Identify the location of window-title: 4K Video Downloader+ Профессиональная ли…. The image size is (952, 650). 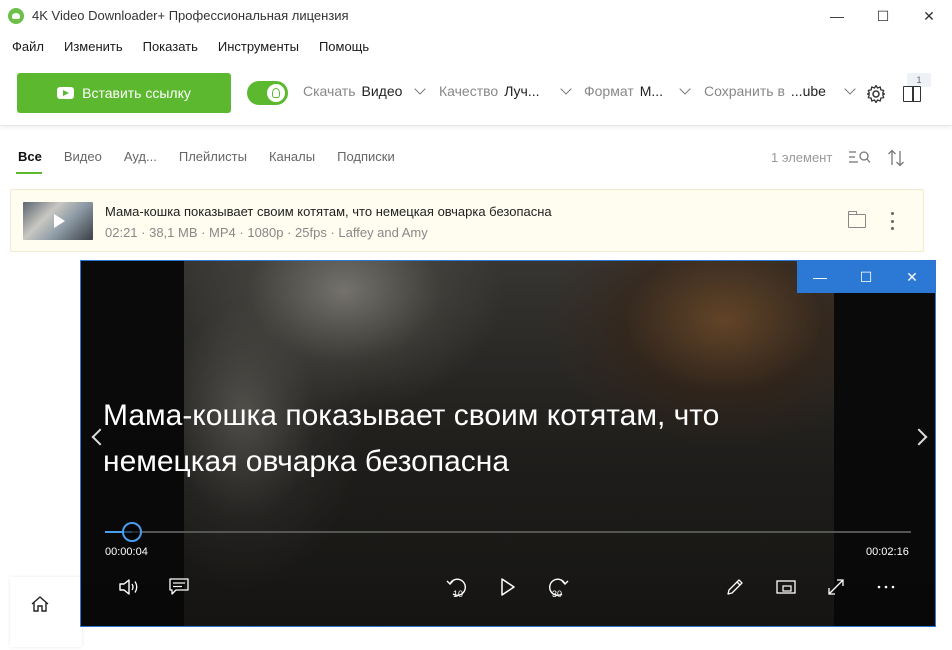
(190, 15).